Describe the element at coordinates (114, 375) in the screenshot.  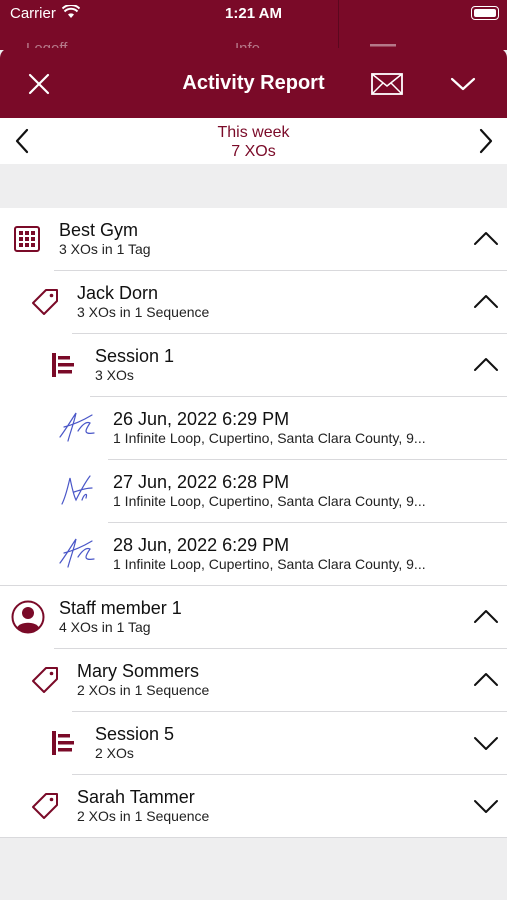
I see `row-subtitle: 3 XOs` at that location.